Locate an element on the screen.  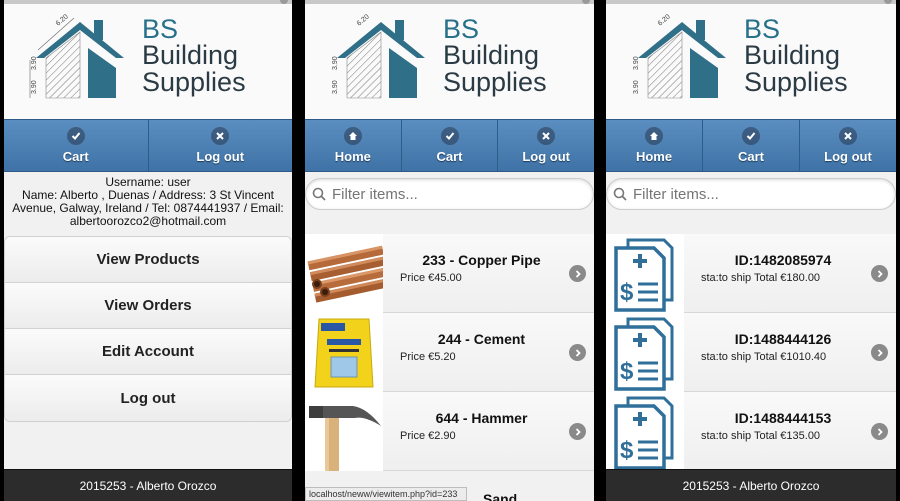
view-orders-button: View Orders is located at coordinates (148, 306).